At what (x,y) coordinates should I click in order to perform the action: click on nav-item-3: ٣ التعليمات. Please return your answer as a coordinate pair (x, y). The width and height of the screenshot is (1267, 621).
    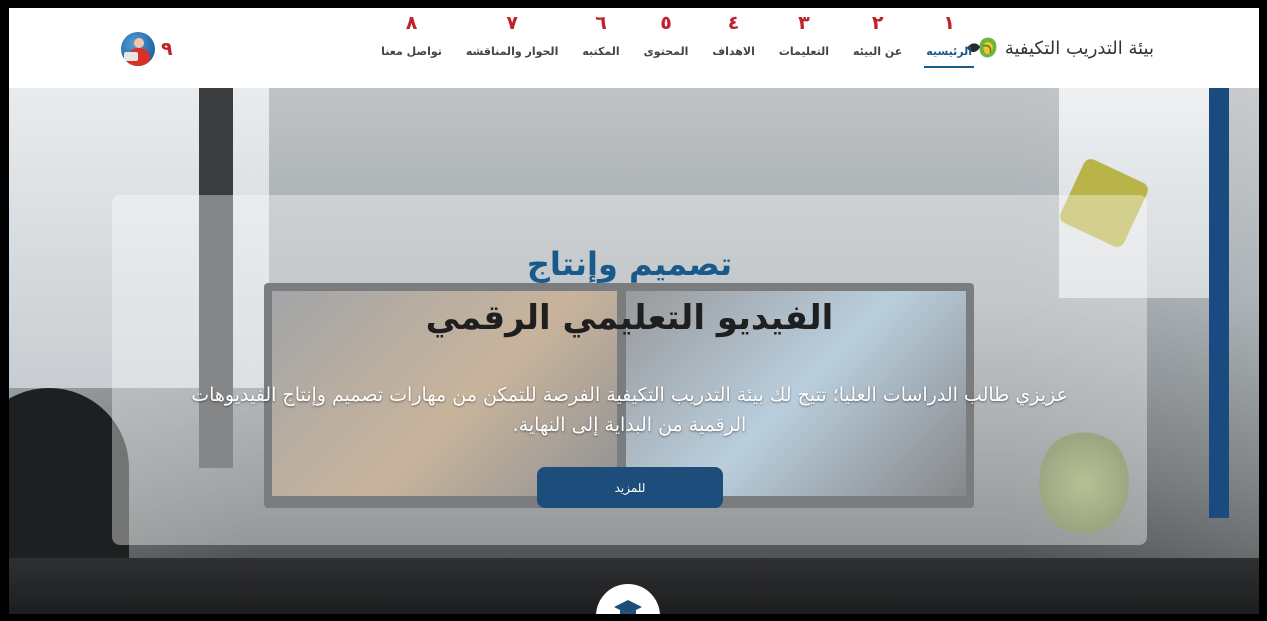
    Looking at the image, I should click on (804, 48).